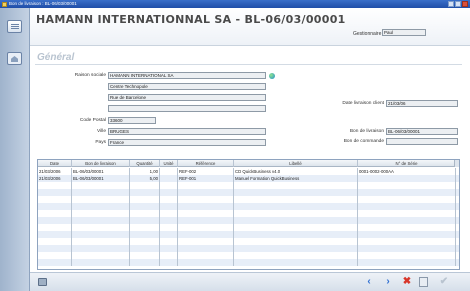 The width and height of the screenshot is (470, 291). I want to click on next-icon: ›, so click(388, 282).